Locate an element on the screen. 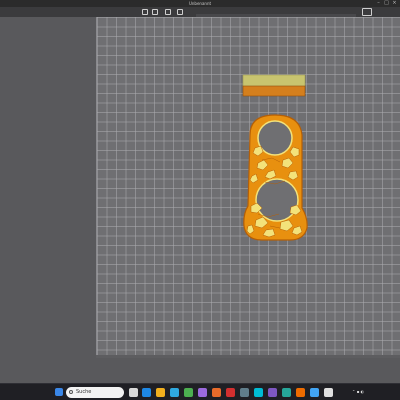  settings-icon is located at coordinates (258, 392).